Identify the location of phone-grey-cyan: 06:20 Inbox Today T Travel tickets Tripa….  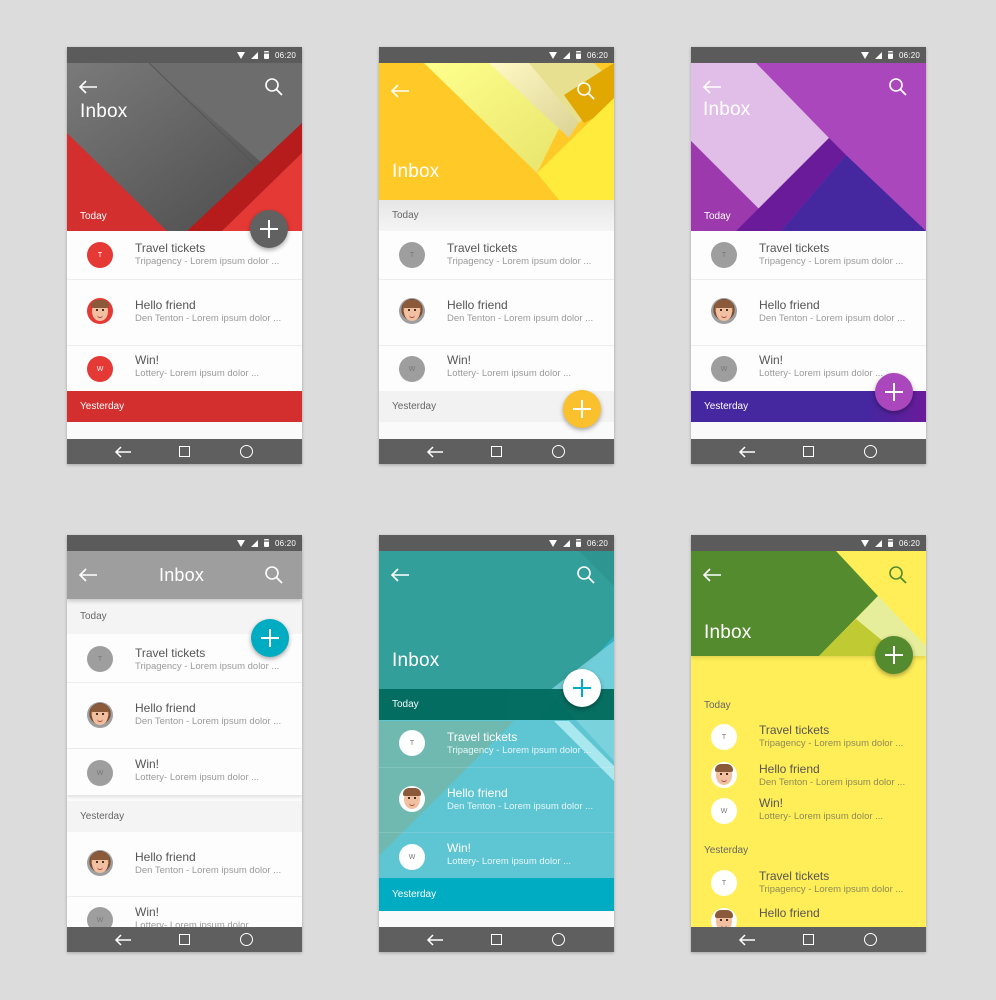
(184, 743).